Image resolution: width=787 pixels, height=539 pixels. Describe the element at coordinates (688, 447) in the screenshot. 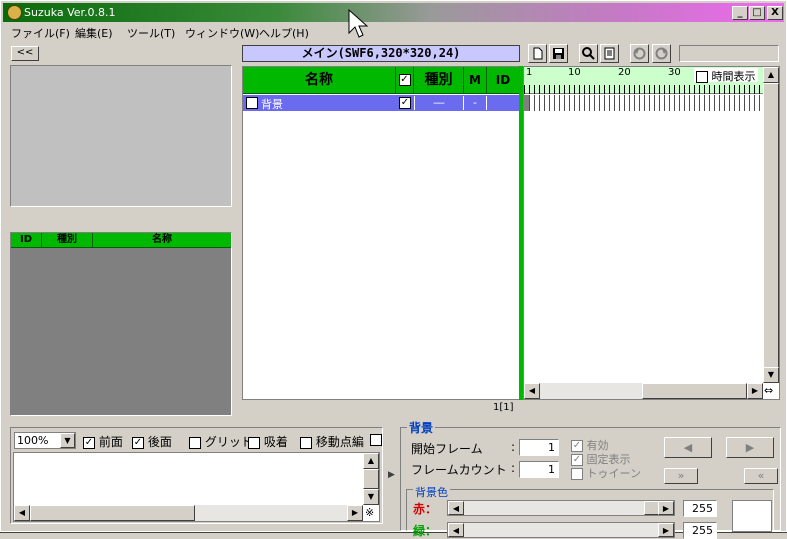

I see `prev-button: ◀` at that location.